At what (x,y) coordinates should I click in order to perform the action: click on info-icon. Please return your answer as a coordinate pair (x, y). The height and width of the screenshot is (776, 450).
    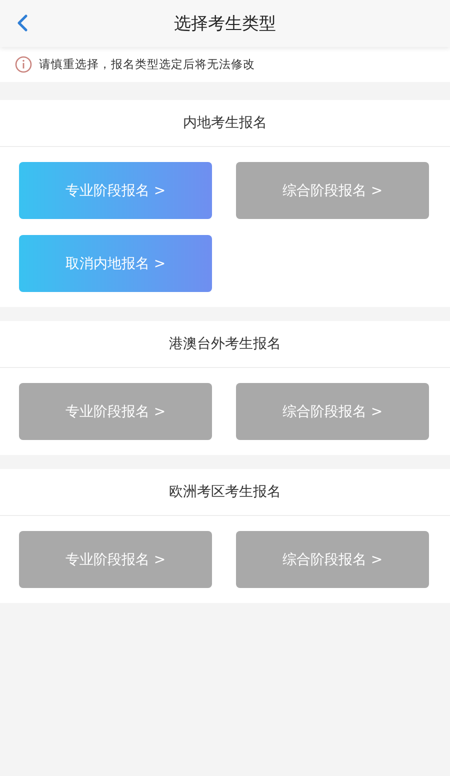
    Looking at the image, I should click on (23, 64).